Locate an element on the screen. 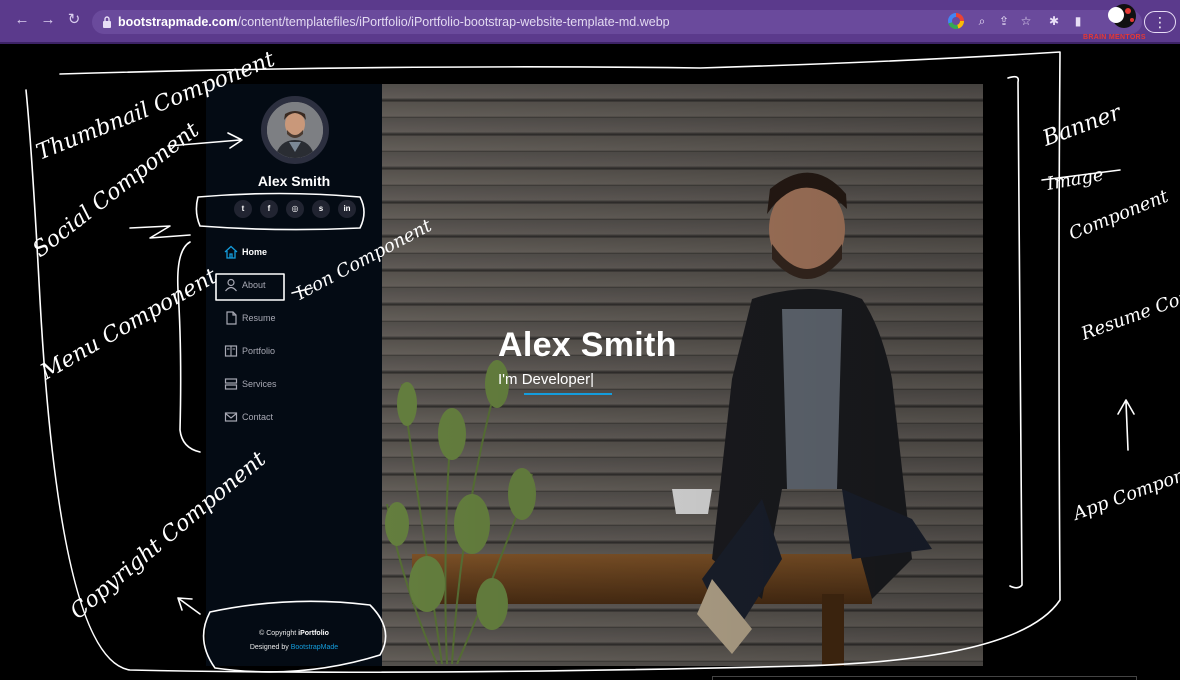  menu-label-services: Services is located at coordinates (259, 384).